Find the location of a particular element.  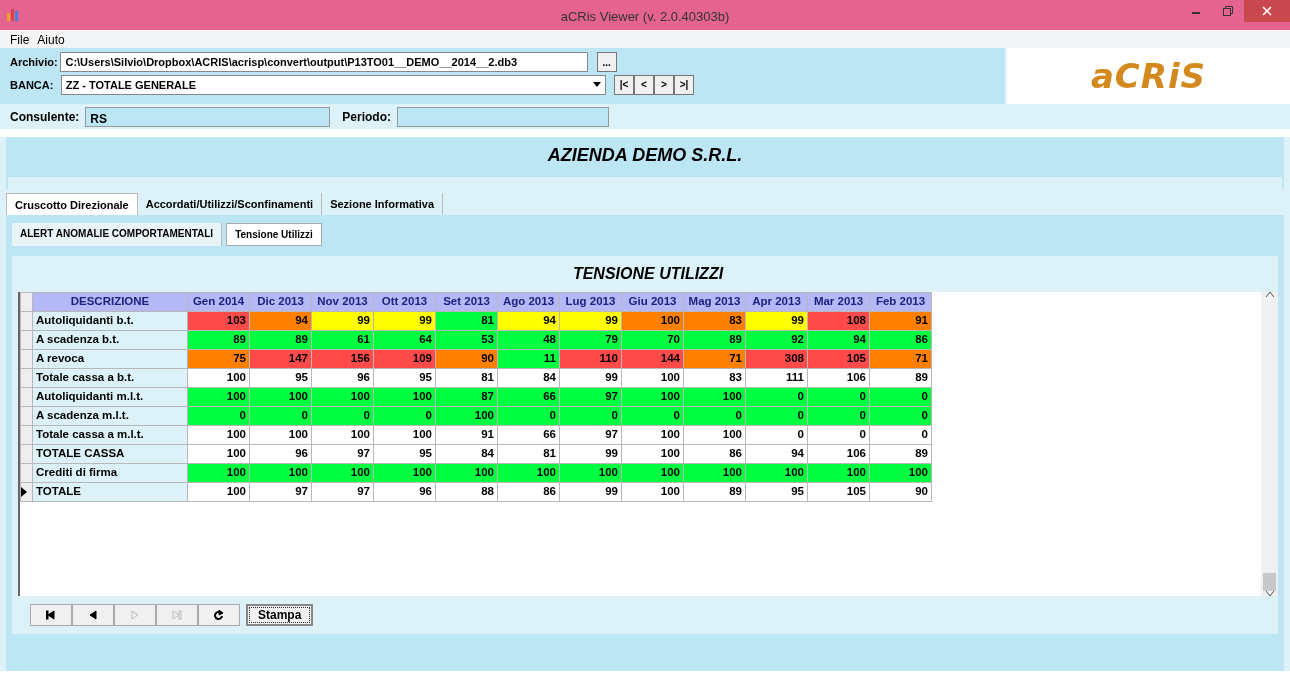

column-header: DESCRIZIONE is located at coordinates (110, 302).